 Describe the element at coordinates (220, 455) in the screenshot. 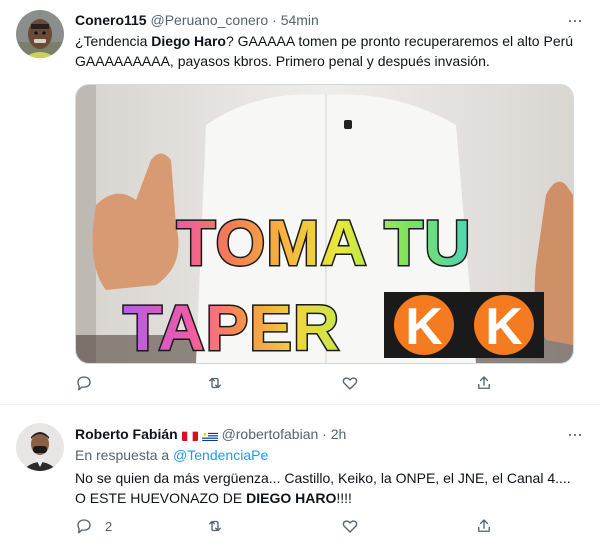

I see `reply-handle-link: @TendenciaPe` at that location.